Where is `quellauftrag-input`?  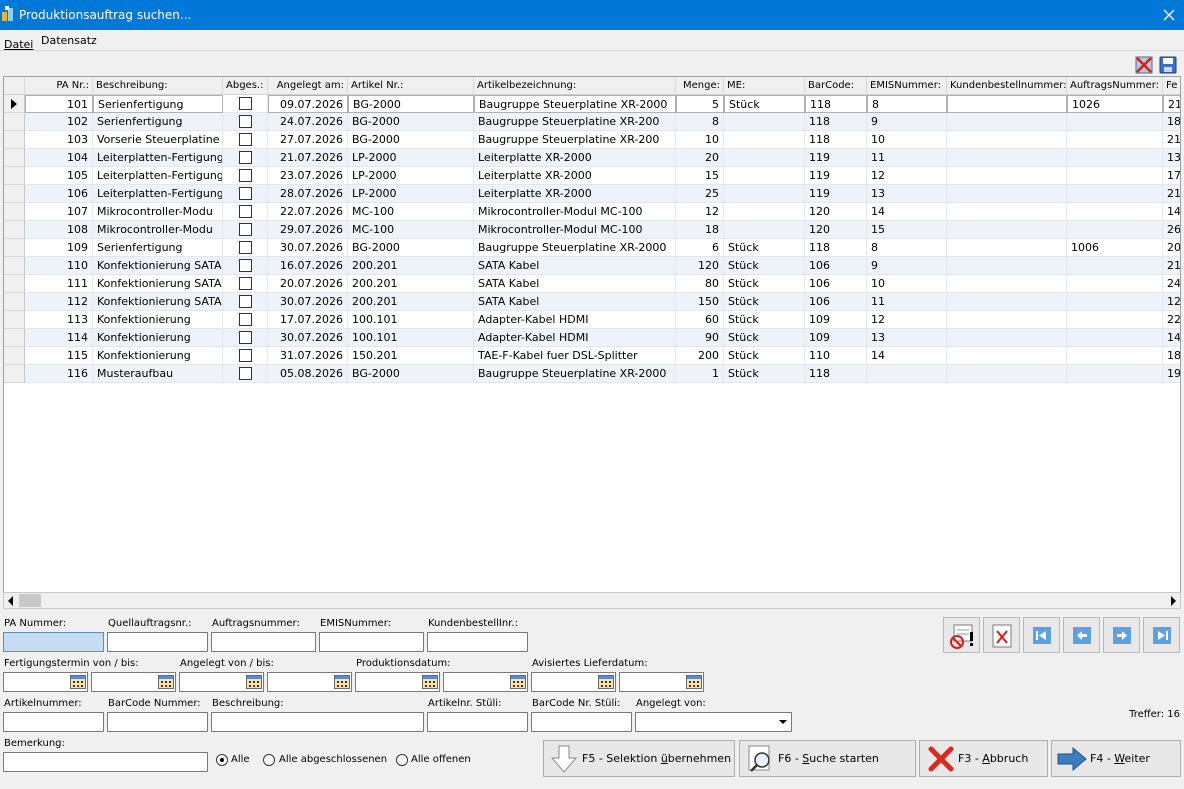 quellauftrag-input is located at coordinates (157, 642).